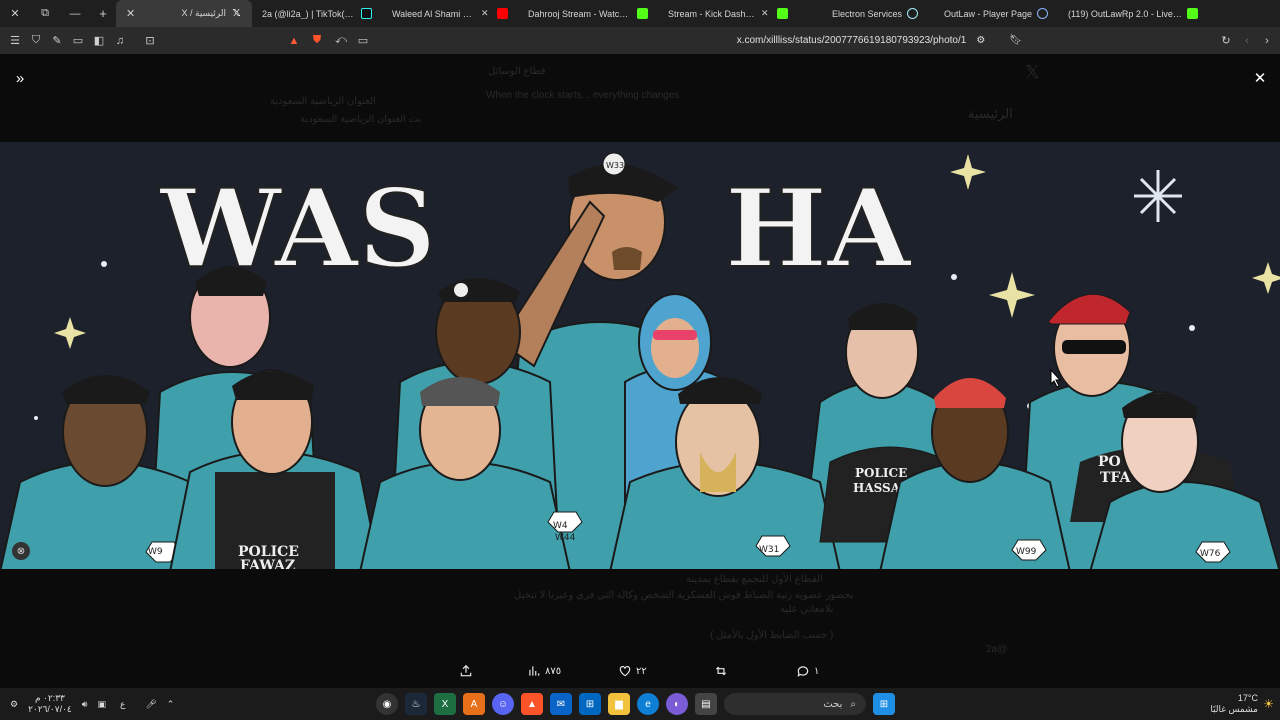 This screenshot has width=1280, height=720. What do you see at coordinates (980, 40) in the screenshot?
I see `site-settings-icon: ⚙` at bounding box center [980, 40].